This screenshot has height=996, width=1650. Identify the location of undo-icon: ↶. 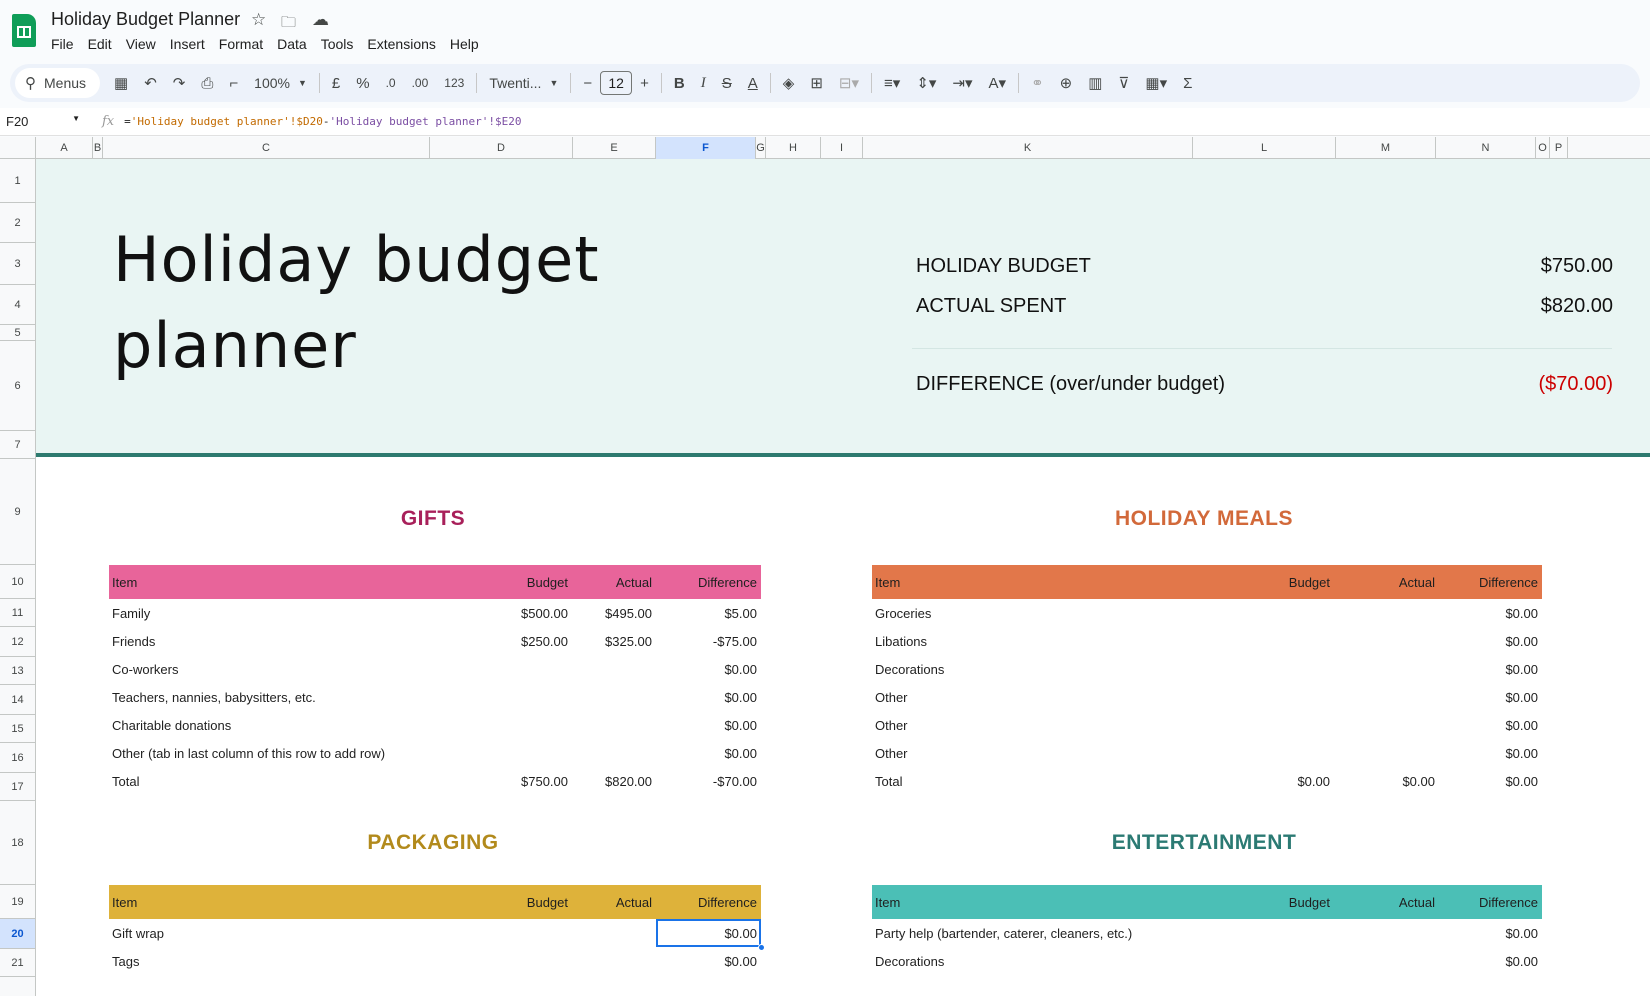
(150, 83).